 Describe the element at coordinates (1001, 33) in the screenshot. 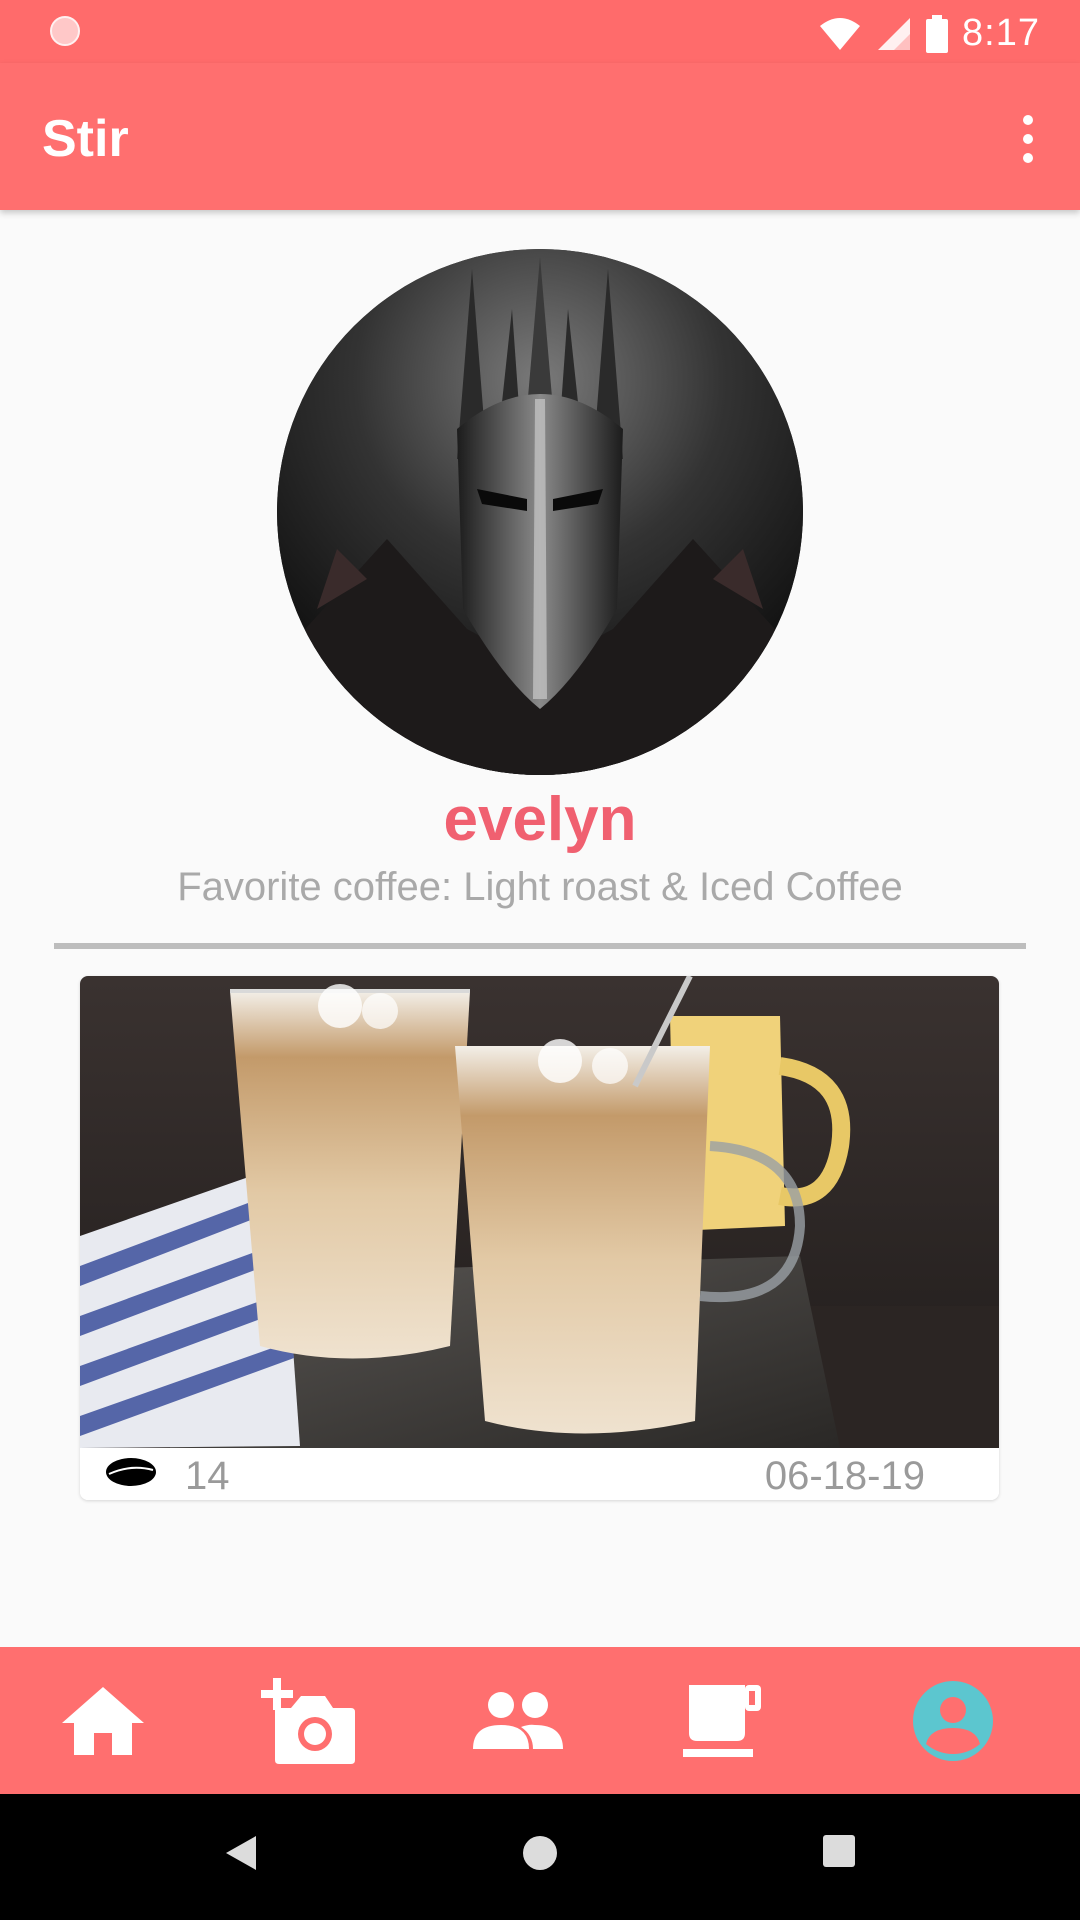

I see `status-time: 8:17` at that location.